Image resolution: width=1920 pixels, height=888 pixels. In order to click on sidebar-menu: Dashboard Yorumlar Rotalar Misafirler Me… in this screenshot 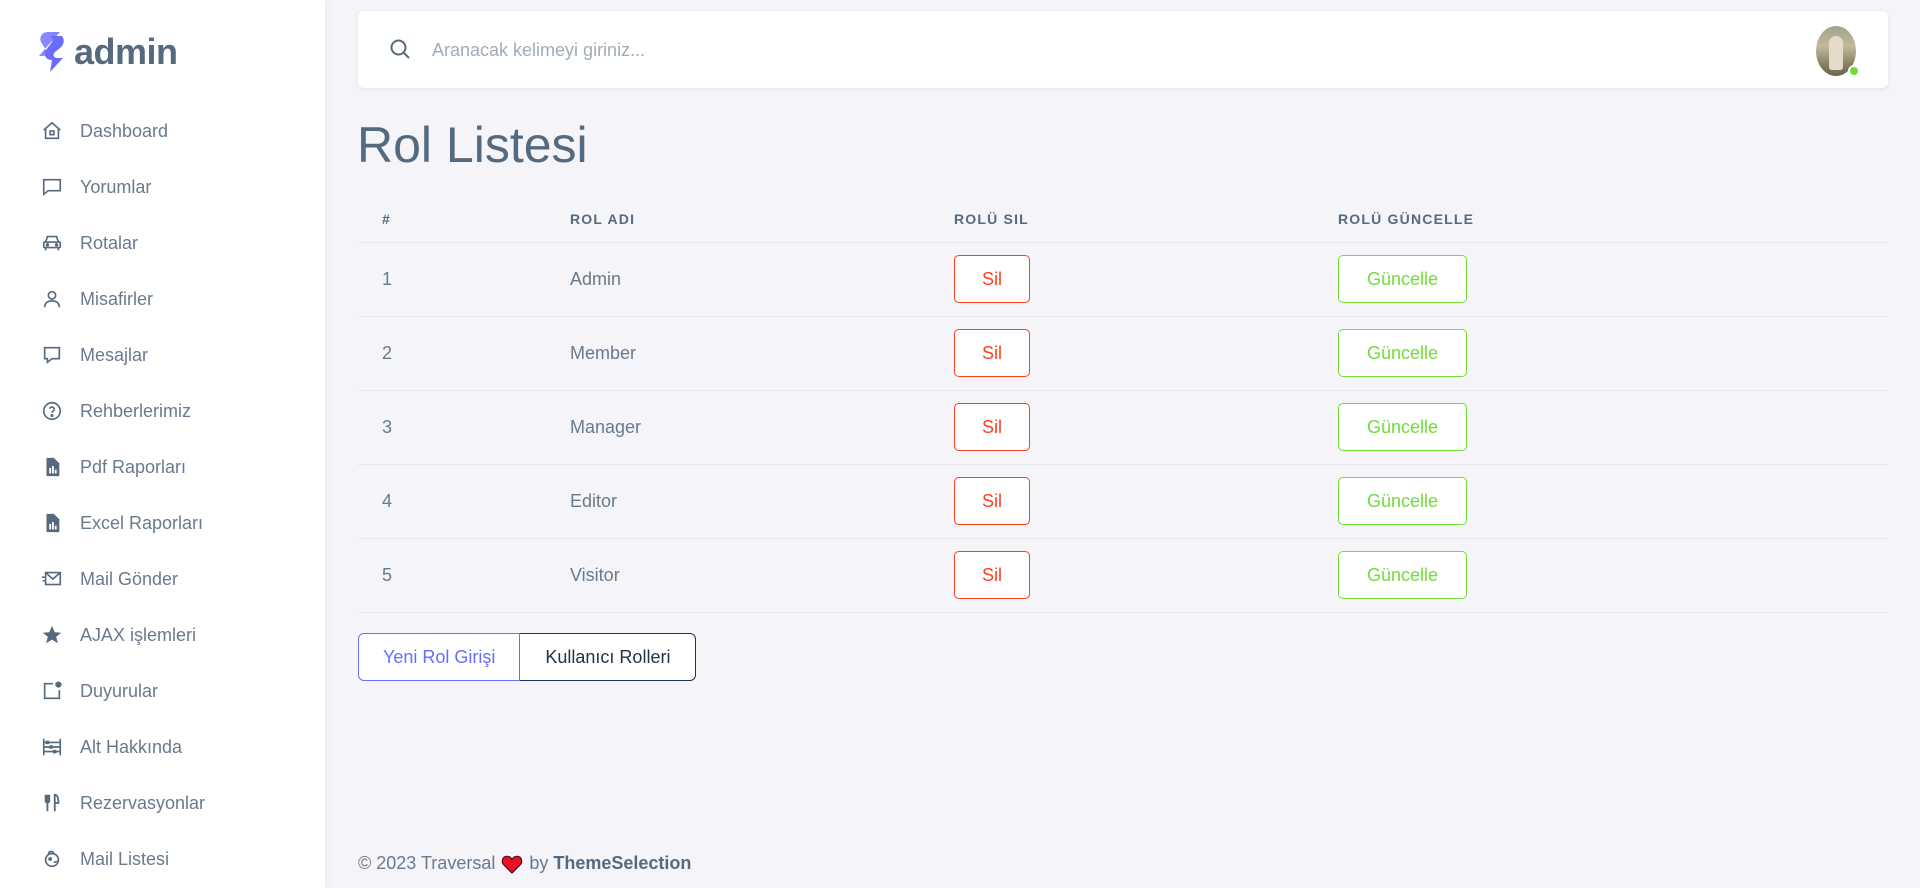, I will do `click(162, 495)`.